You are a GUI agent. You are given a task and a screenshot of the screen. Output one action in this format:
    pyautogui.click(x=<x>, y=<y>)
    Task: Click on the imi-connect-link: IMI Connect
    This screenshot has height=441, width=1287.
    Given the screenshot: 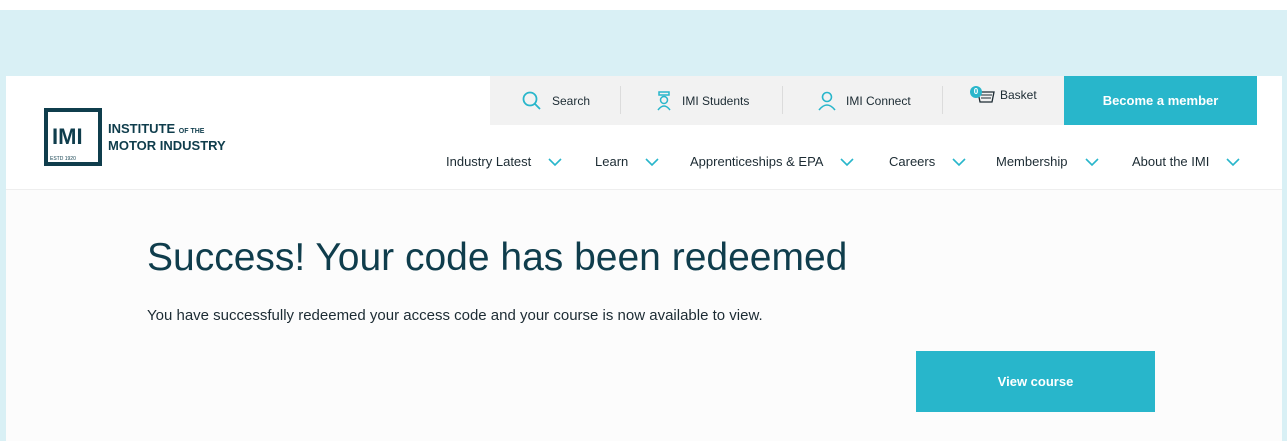 What is the action you would take?
    pyautogui.click(x=864, y=100)
    